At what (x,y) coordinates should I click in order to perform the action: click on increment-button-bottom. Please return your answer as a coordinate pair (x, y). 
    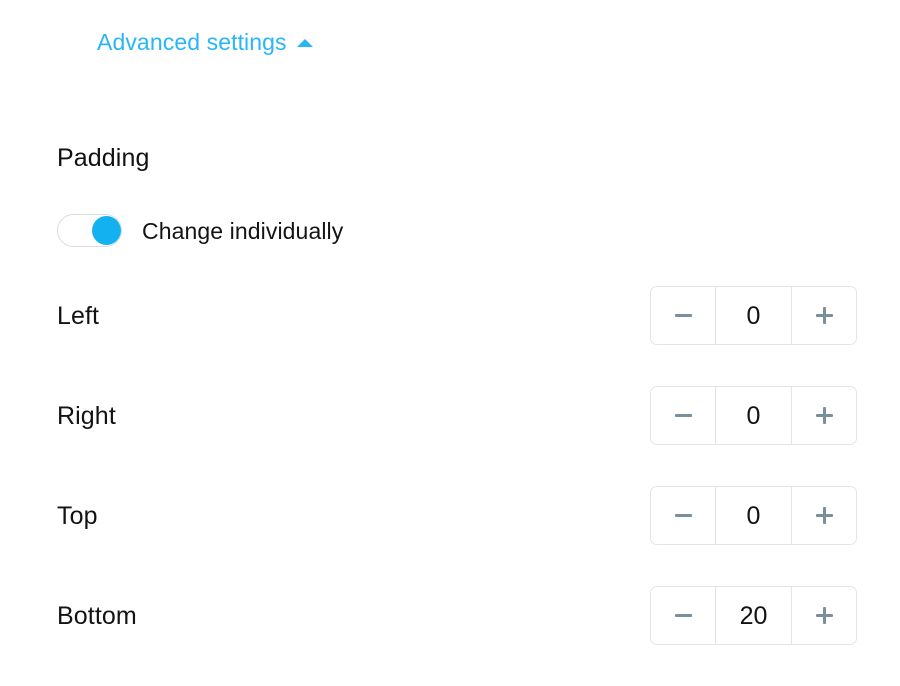
    Looking at the image, I should click on (824, 615).